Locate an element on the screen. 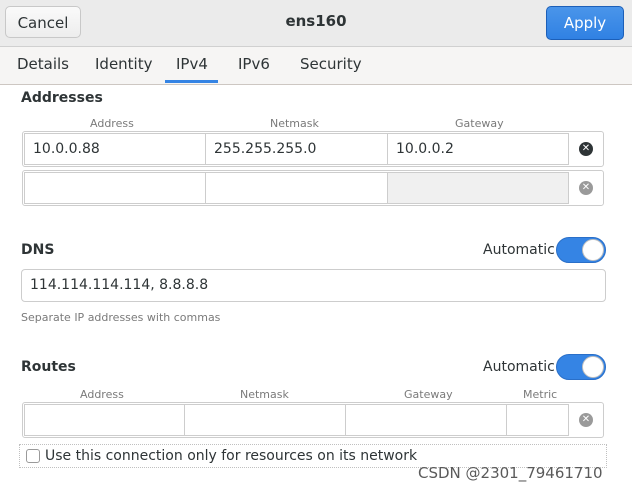 The image size is (632, 493). dns-hint: Separate IP addresses with commas is located at coordinates (121, 317).